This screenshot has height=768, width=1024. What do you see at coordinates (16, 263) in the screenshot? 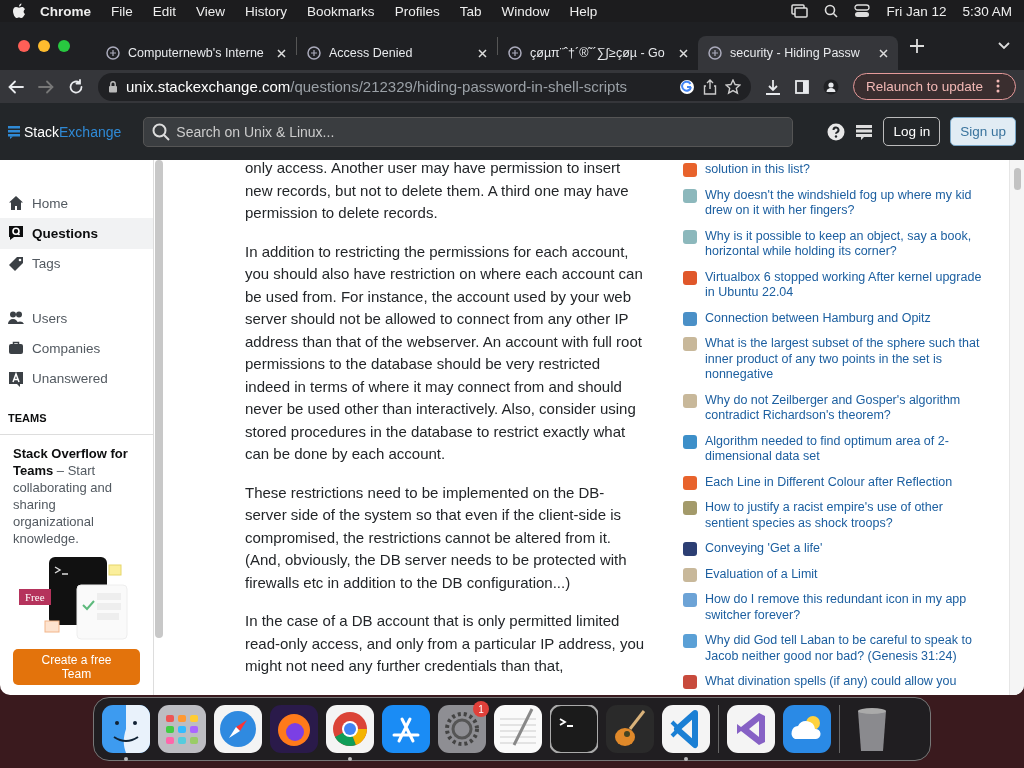
I see `tag-icon` at bounding box center [16, 263].